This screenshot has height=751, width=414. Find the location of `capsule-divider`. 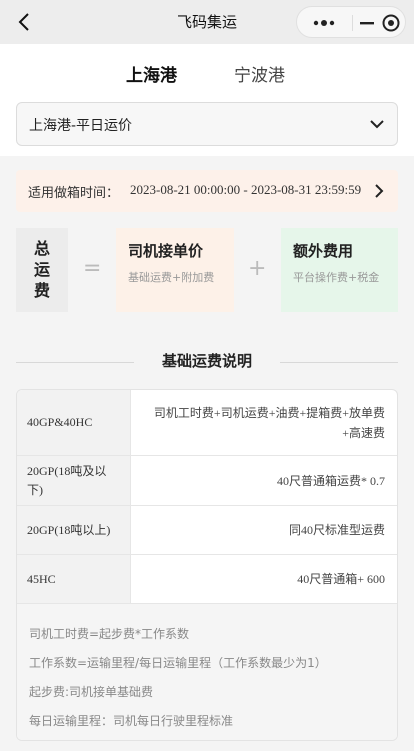

capsule-divider is located at coordinates (352, 23).